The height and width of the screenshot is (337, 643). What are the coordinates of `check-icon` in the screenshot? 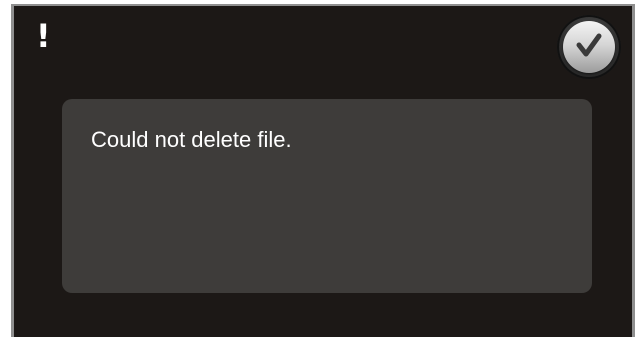 It's located at (589, 45).